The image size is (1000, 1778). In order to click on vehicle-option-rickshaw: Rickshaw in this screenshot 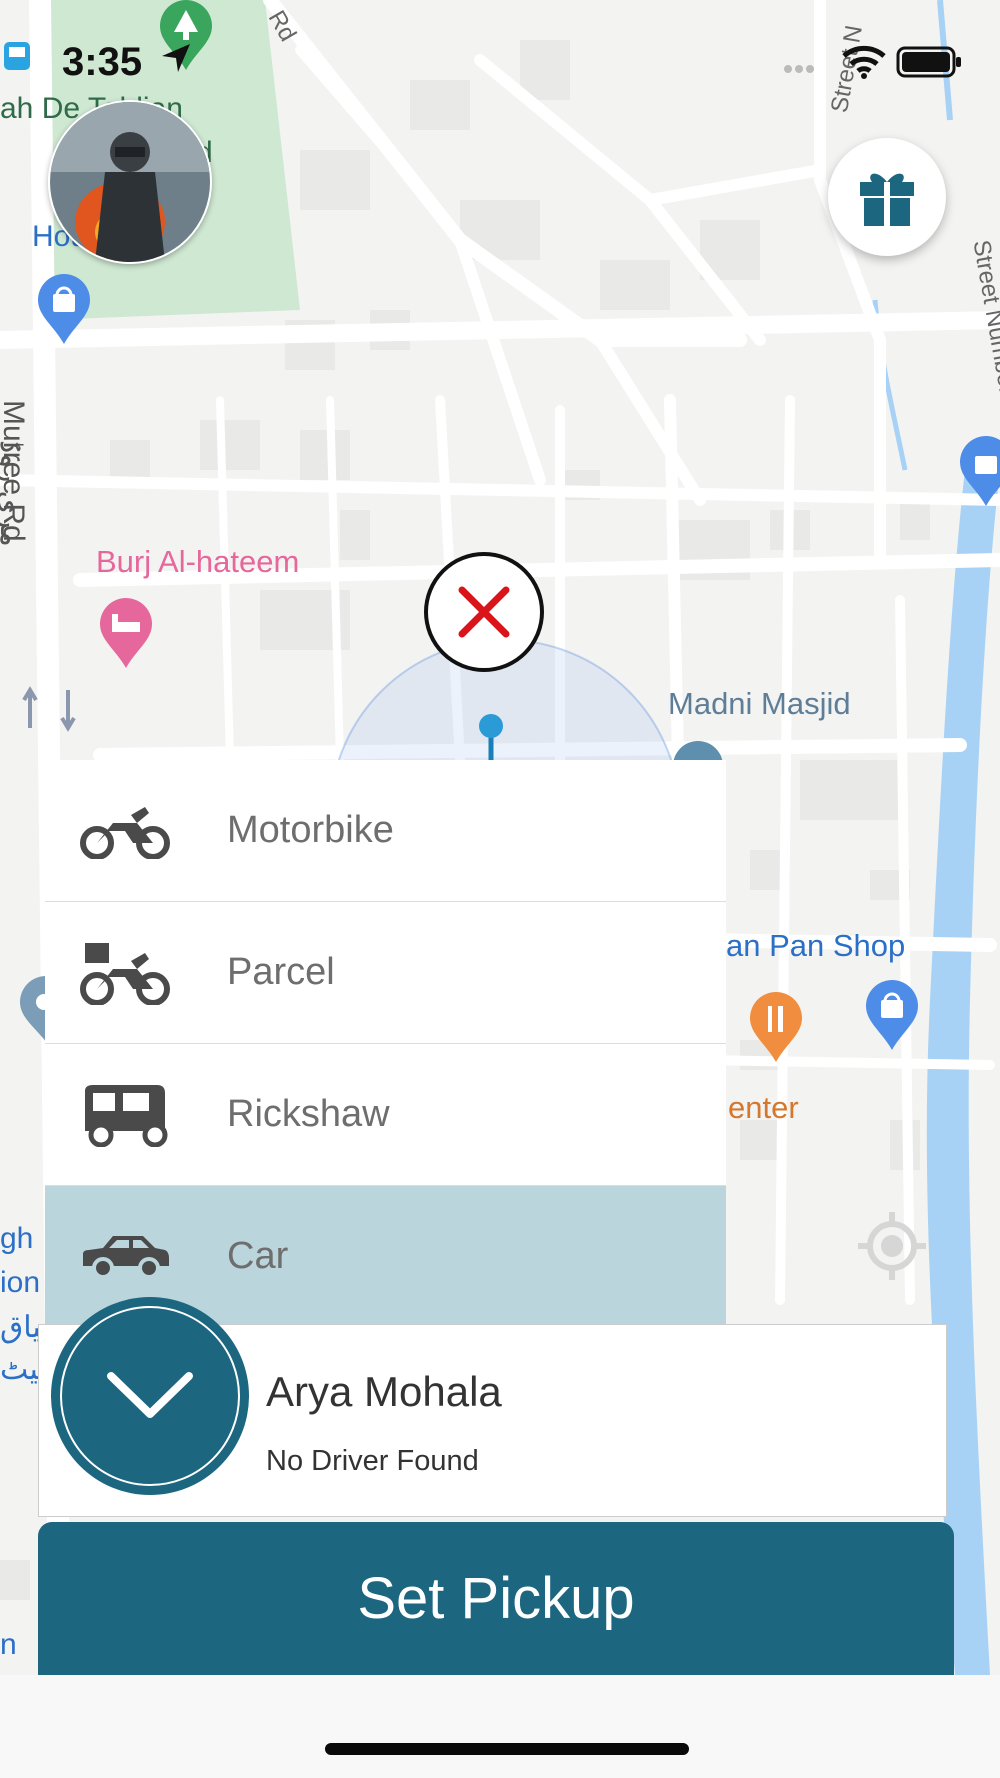, I will do `click(385, 1115)`.